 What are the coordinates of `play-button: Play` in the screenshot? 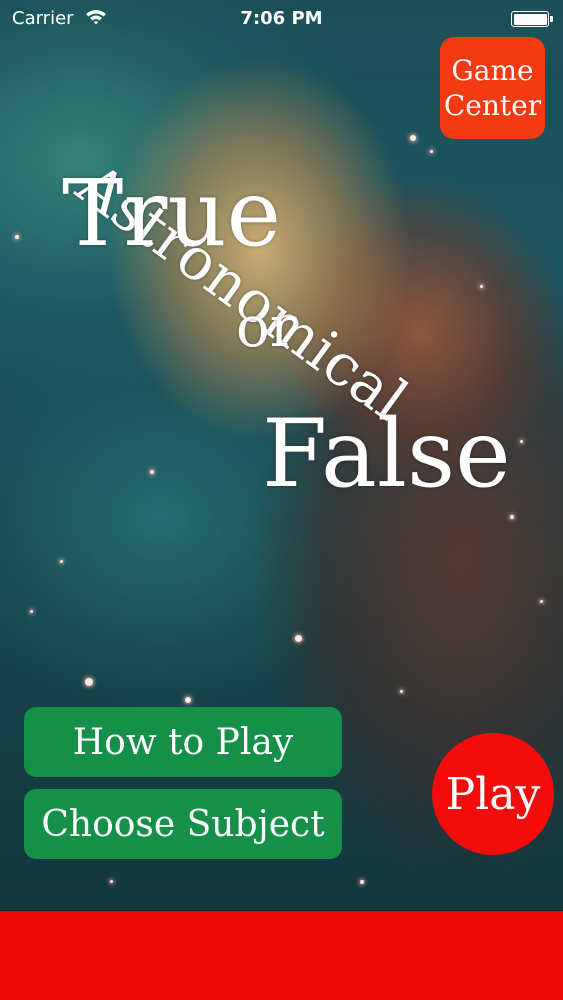 It's located at (493, 794).